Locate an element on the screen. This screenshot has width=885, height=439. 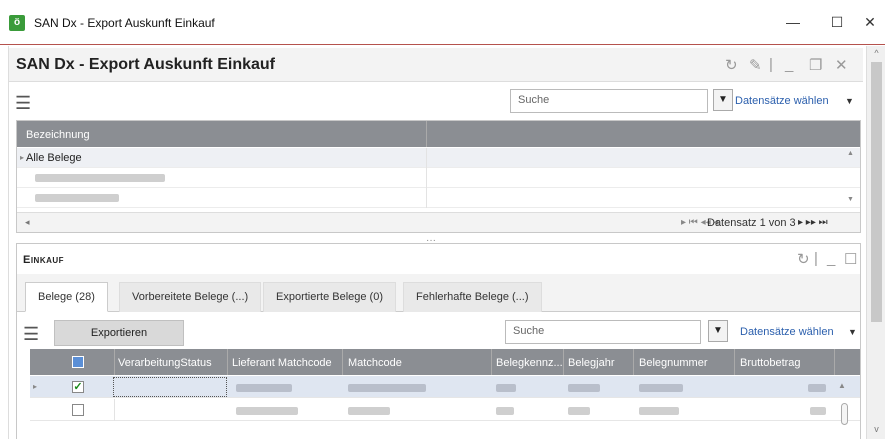
row-checkbox-checked: ✓ is located at coordinates (78, 387).